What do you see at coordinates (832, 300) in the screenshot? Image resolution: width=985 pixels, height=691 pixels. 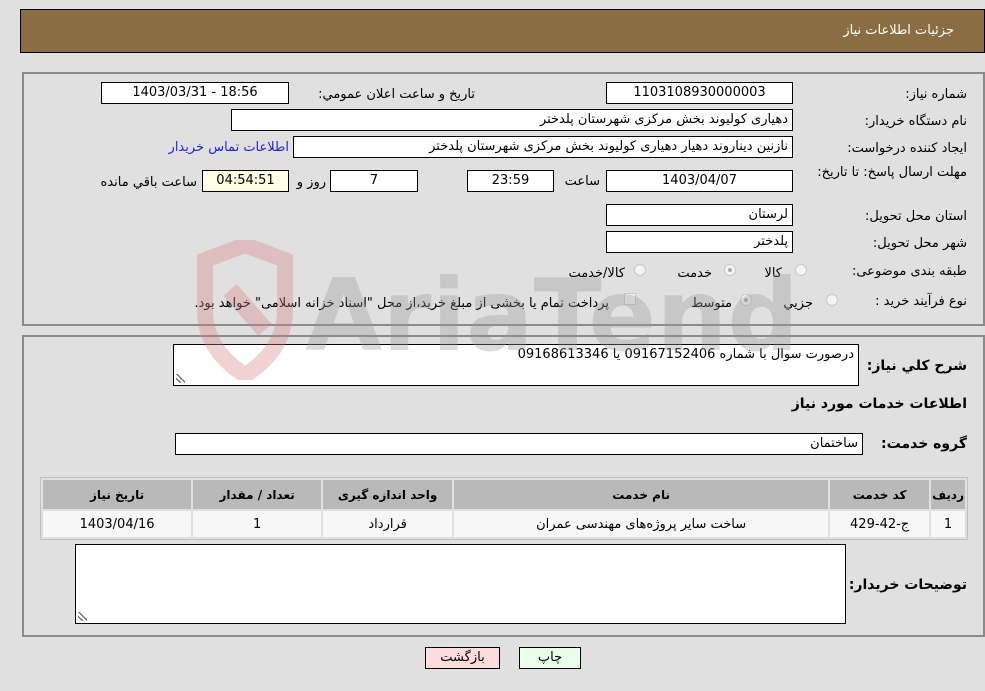 I see `process-radio-minor` at bounding box center [832, 300].